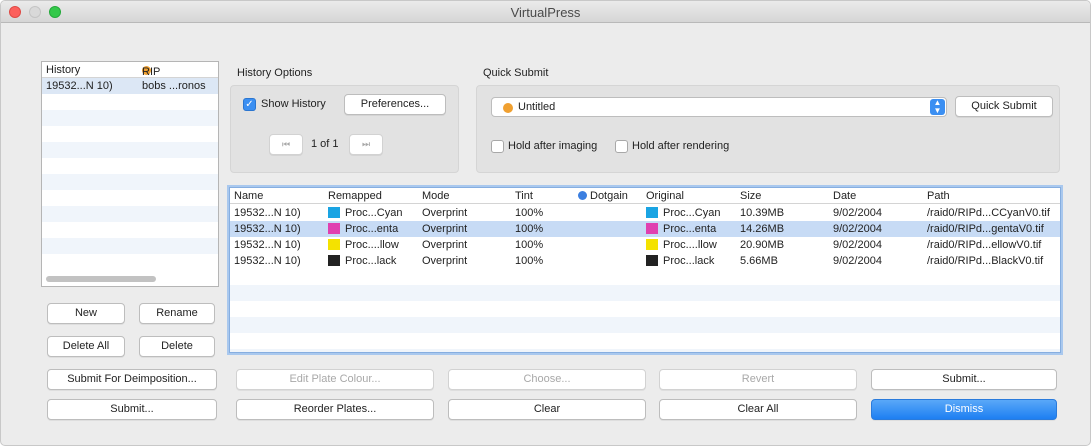 The image size is (1091, 446). I want to click on plate-remapped-cell: Proc...lack, so click(362, 261).